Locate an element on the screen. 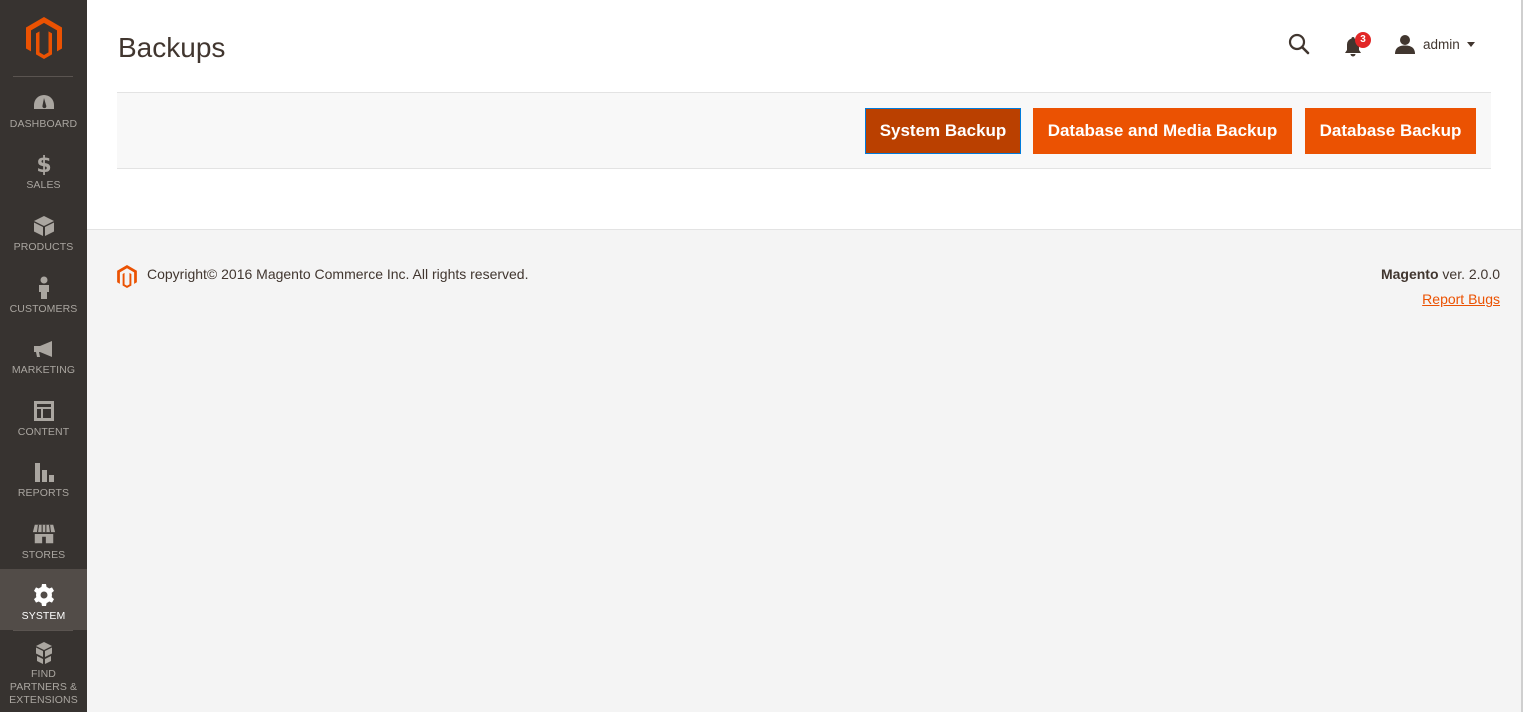 The height and width of the screenshot is (712, 1523). sidebar-item-label: SYSTEM is located at coordinates (43, 616).